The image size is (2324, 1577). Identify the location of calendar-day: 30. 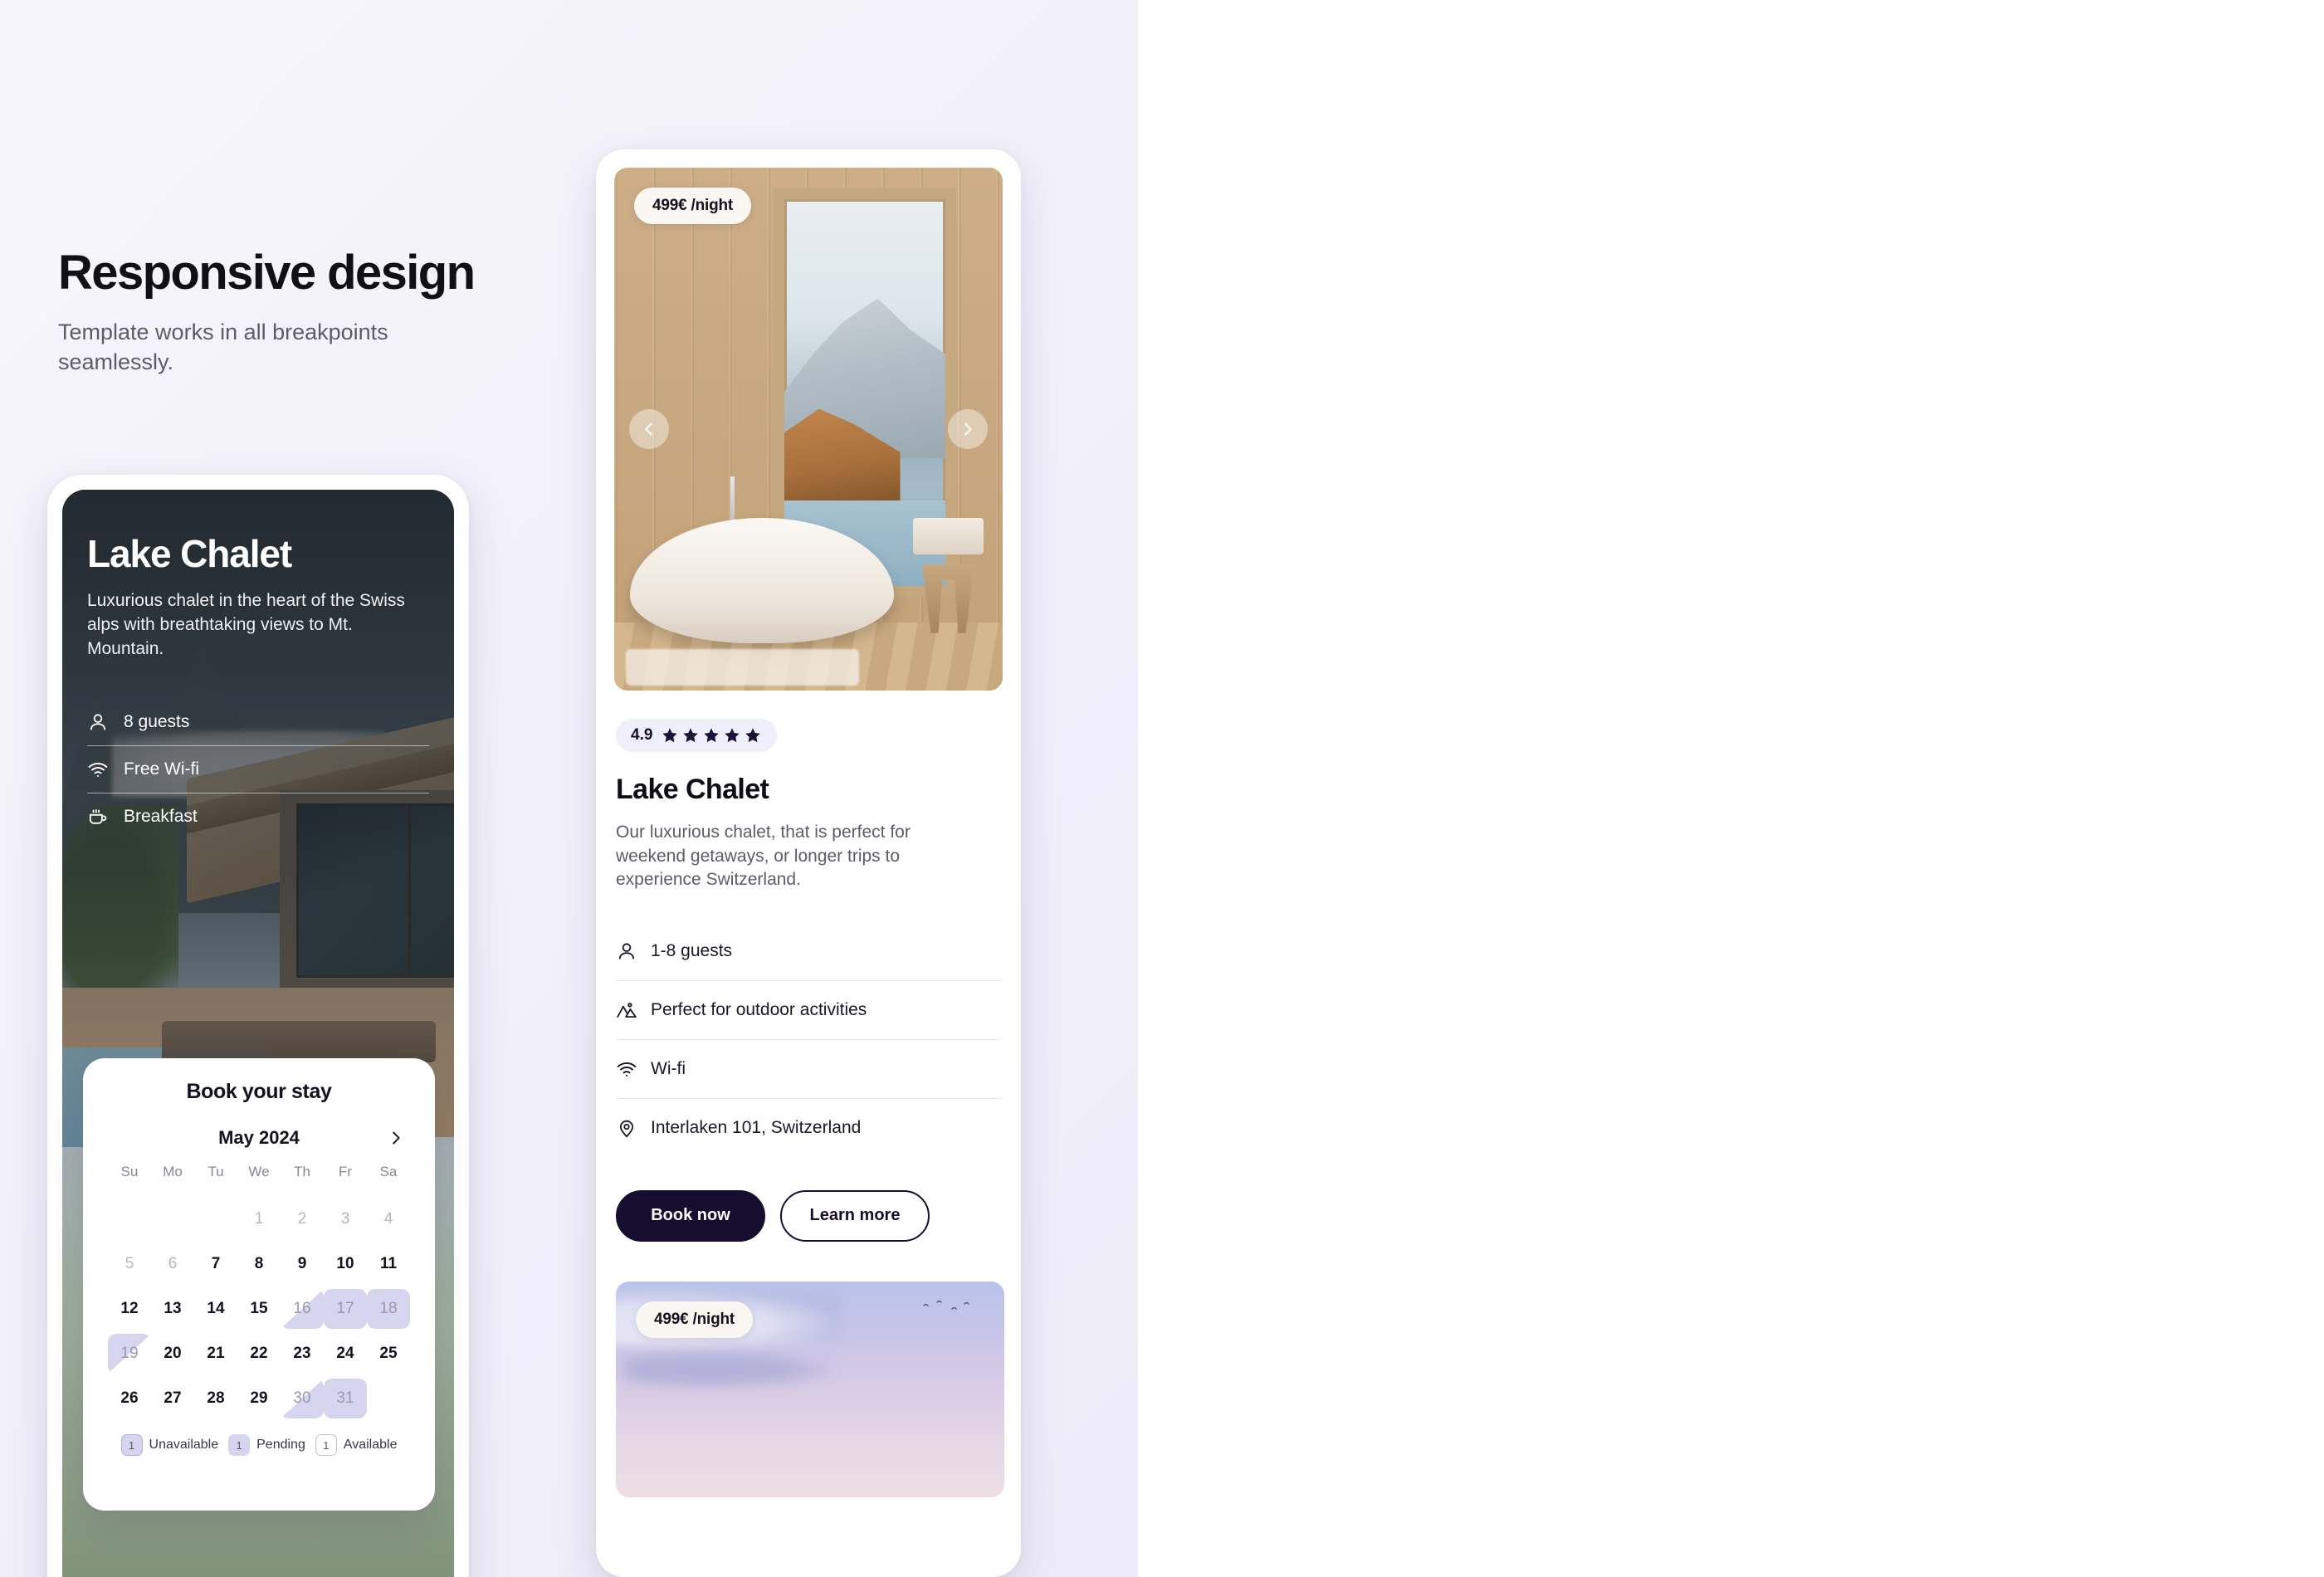
(302, 1398).